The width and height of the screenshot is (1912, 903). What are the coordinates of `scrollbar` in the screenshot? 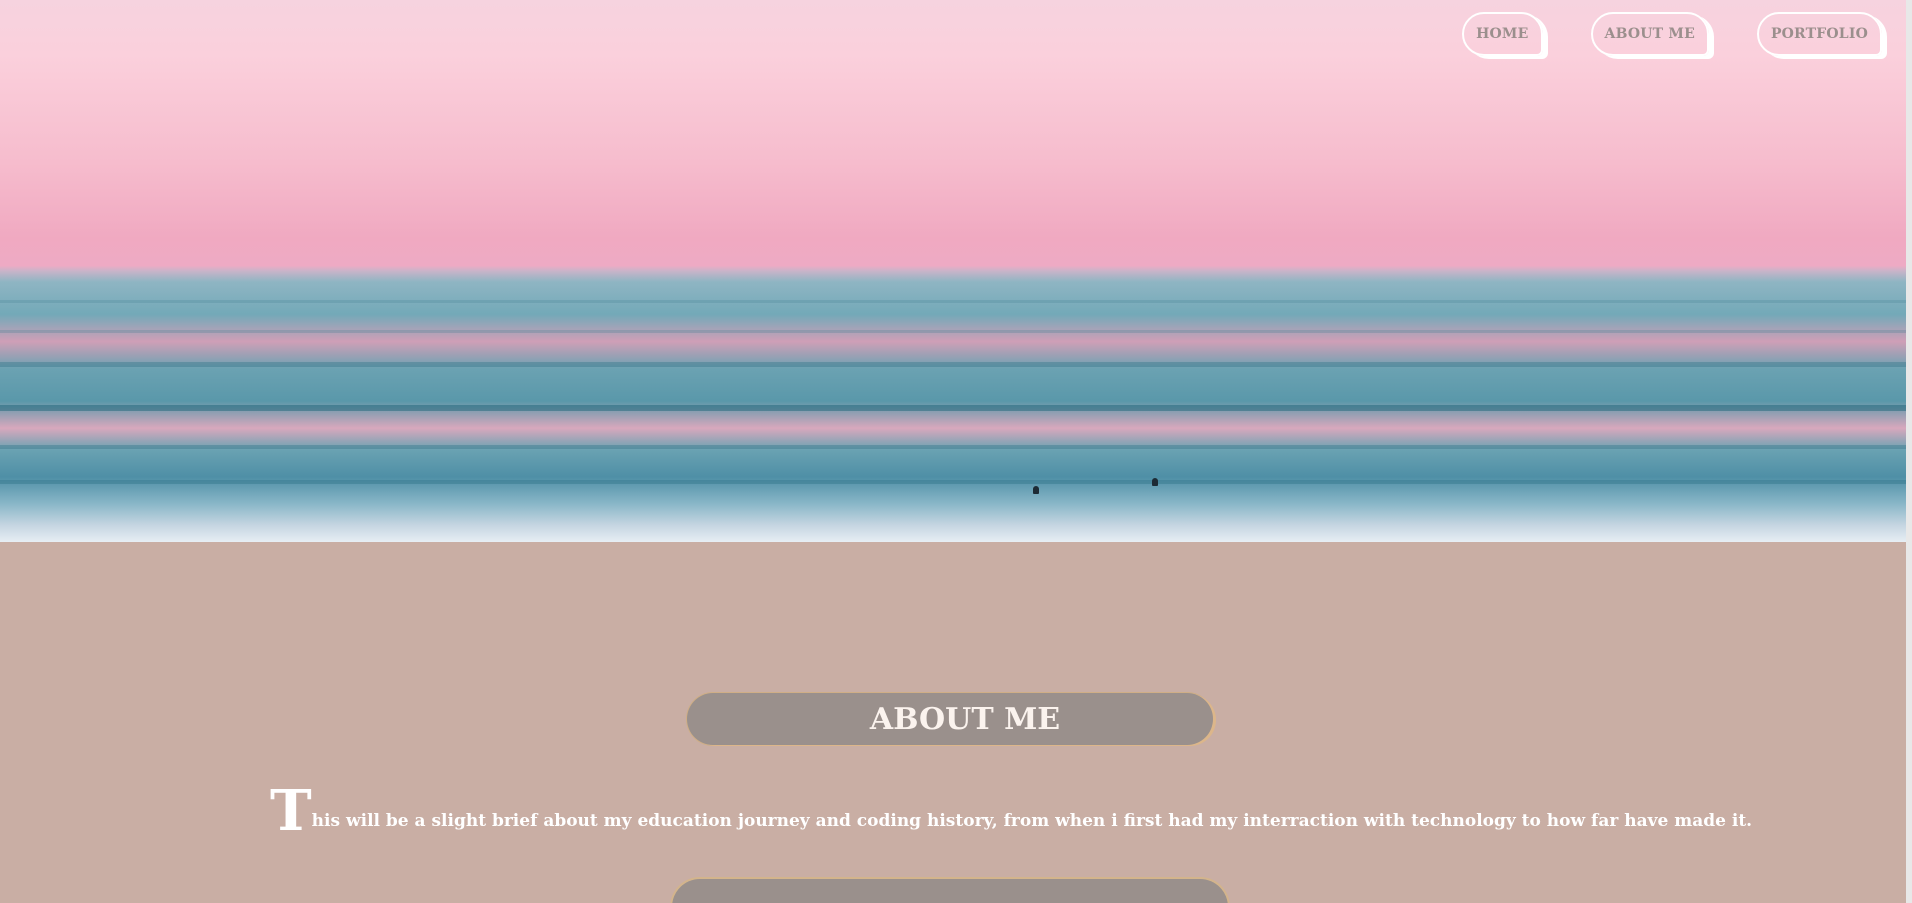 It's located at (1909, 451).